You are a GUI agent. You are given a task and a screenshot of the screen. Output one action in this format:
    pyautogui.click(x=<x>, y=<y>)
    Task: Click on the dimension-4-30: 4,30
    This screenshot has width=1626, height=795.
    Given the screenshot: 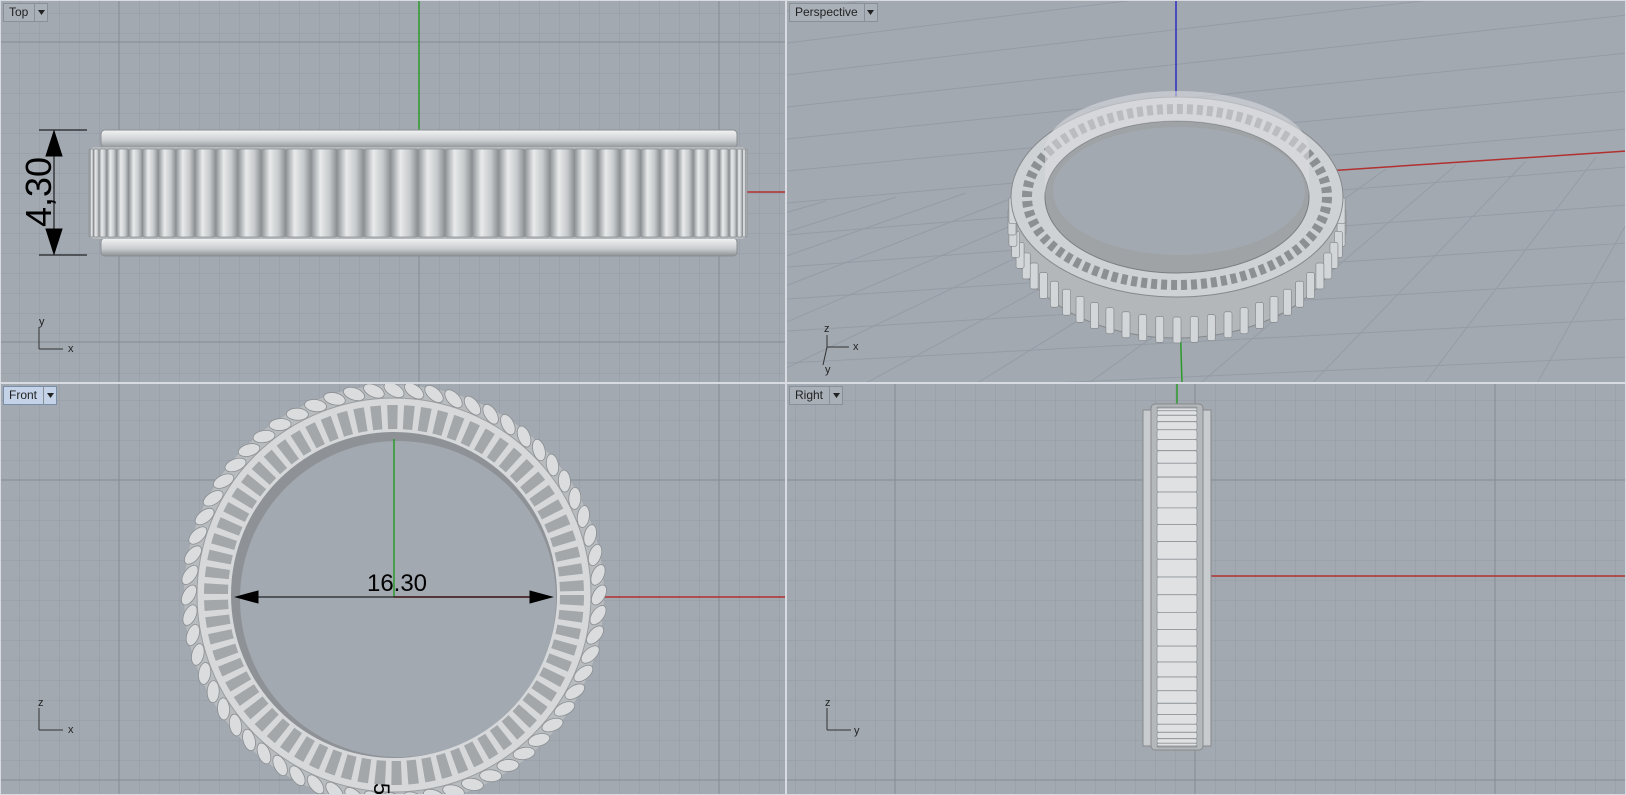 What is the action you would take?
    pyautogui.click(x=38, y=192)
    